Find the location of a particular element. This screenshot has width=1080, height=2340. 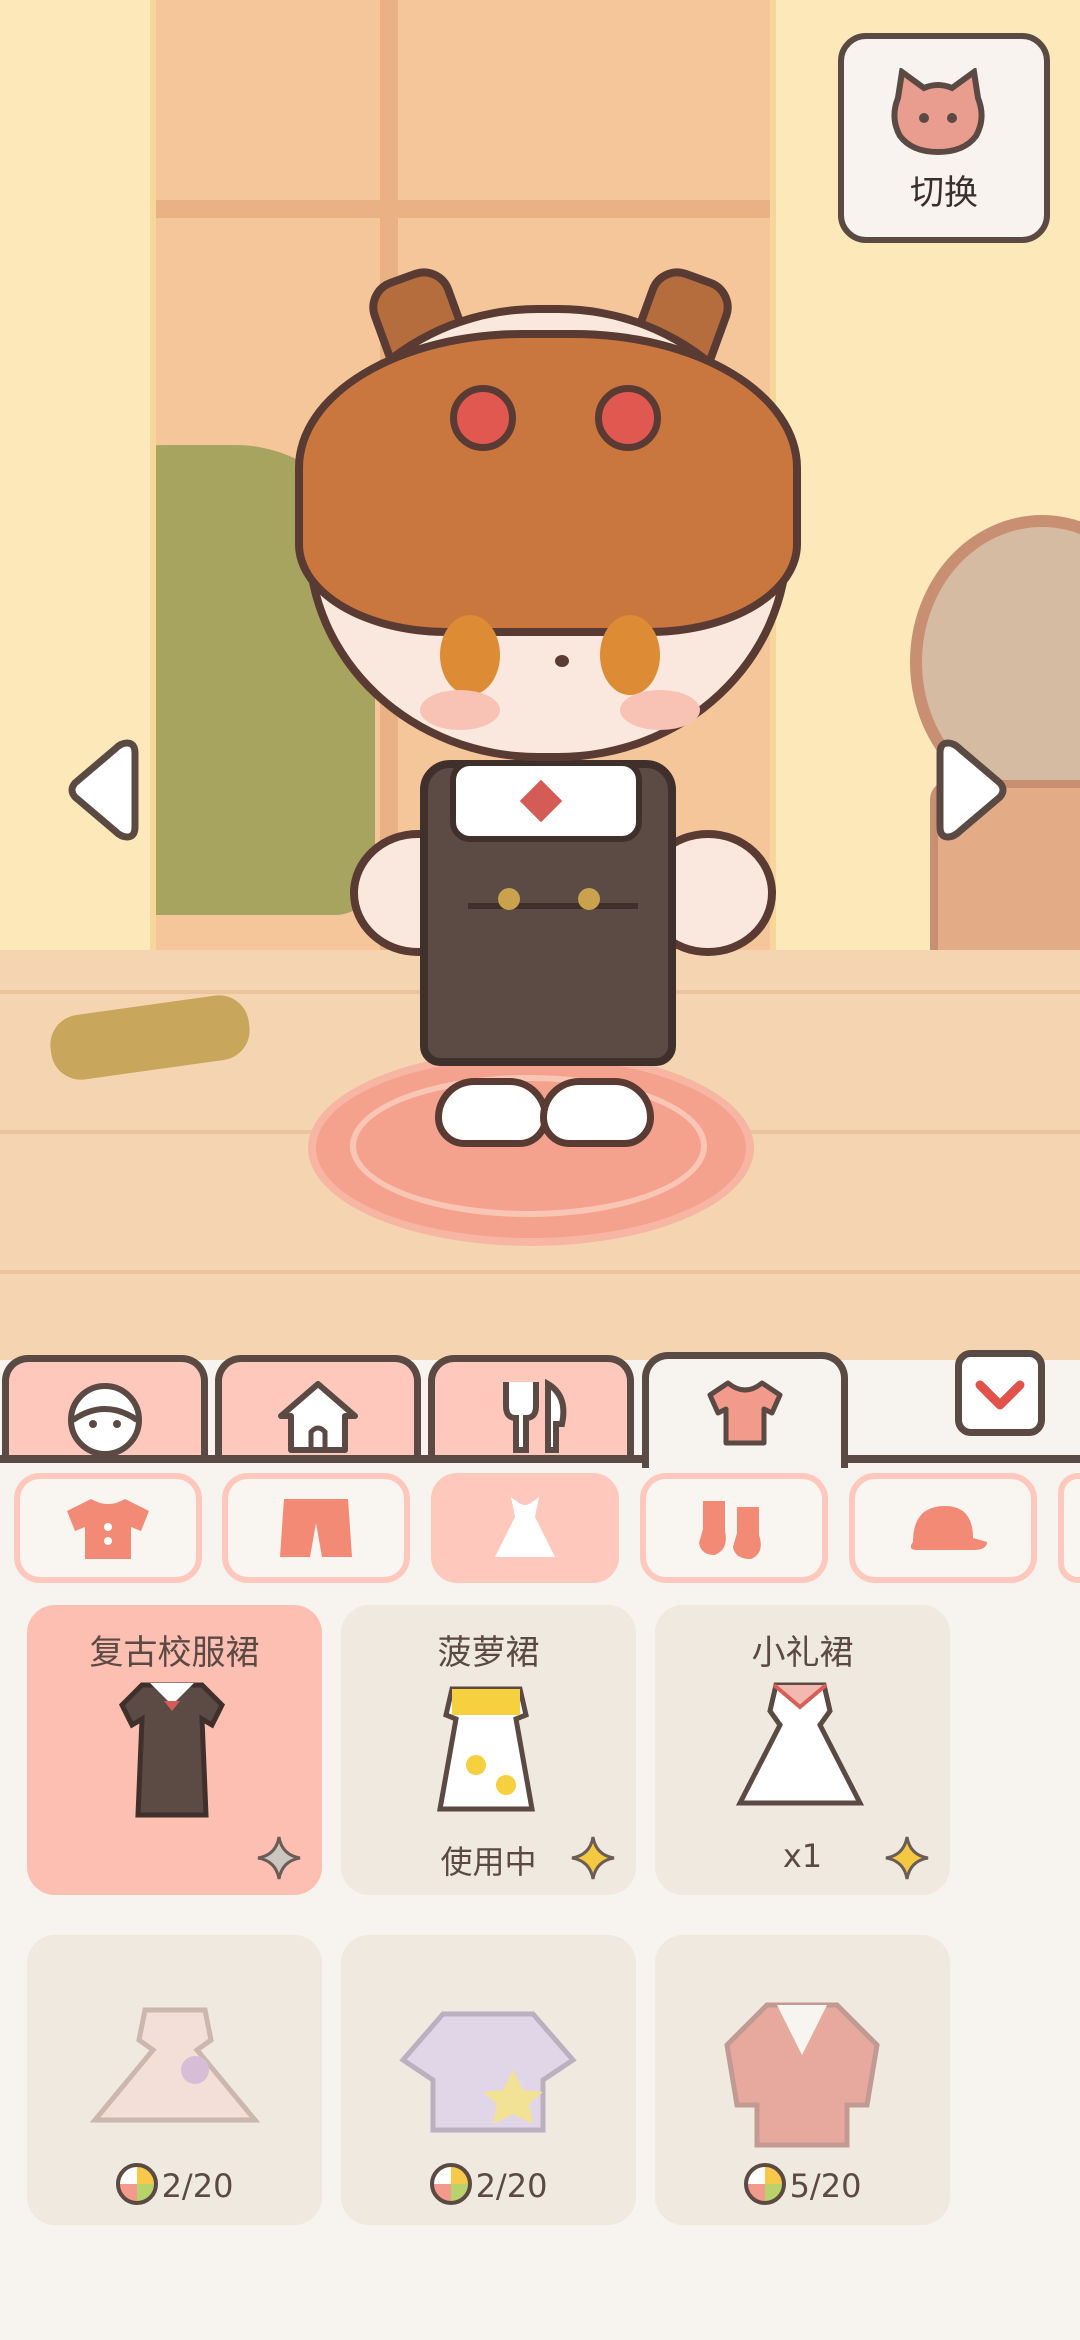

tab-home is located at coordinates (318, 1409).